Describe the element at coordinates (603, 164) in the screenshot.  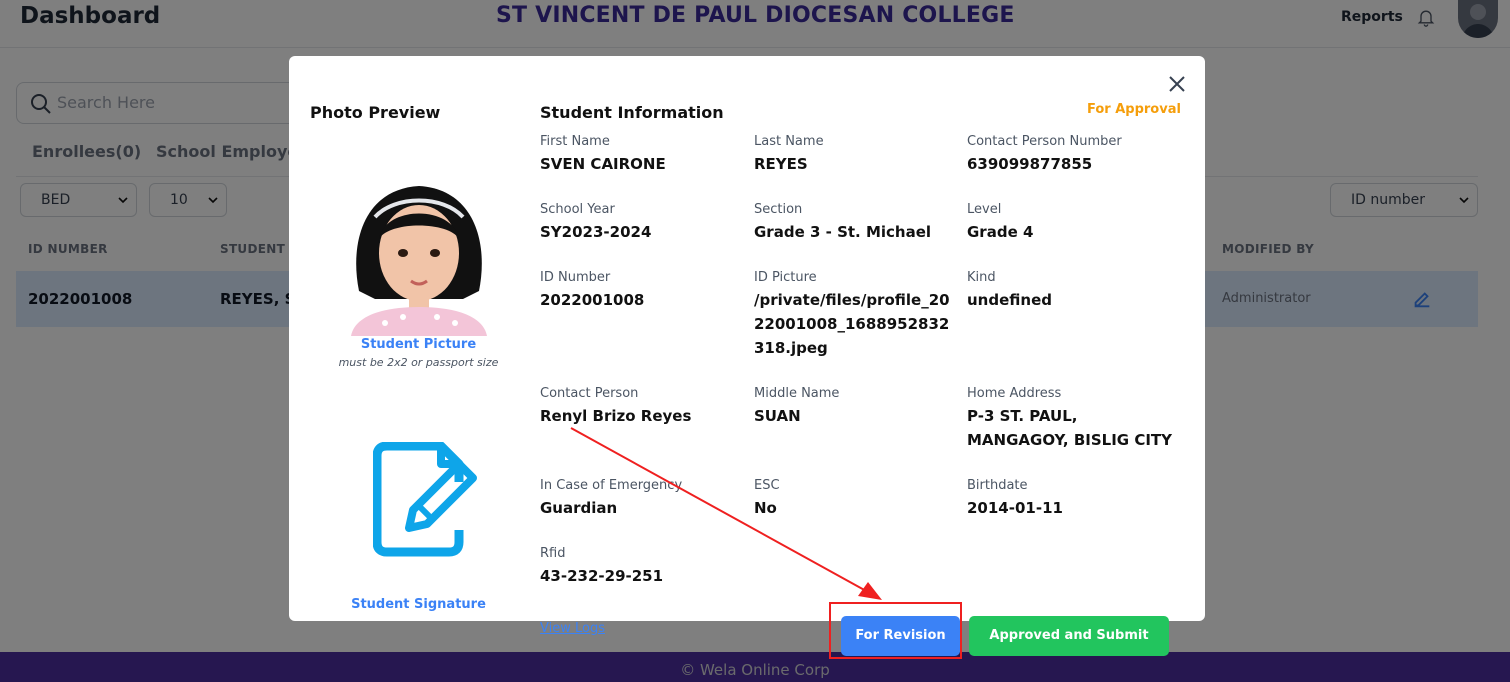
I see `first-name-value: SVEN CAIRONE` at that location.